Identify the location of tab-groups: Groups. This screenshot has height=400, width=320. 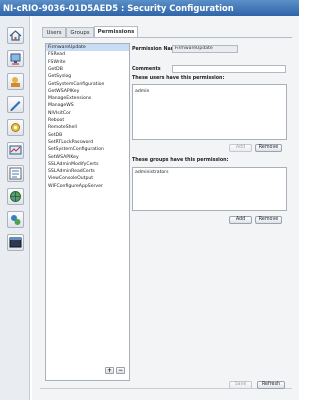
(80, 32).